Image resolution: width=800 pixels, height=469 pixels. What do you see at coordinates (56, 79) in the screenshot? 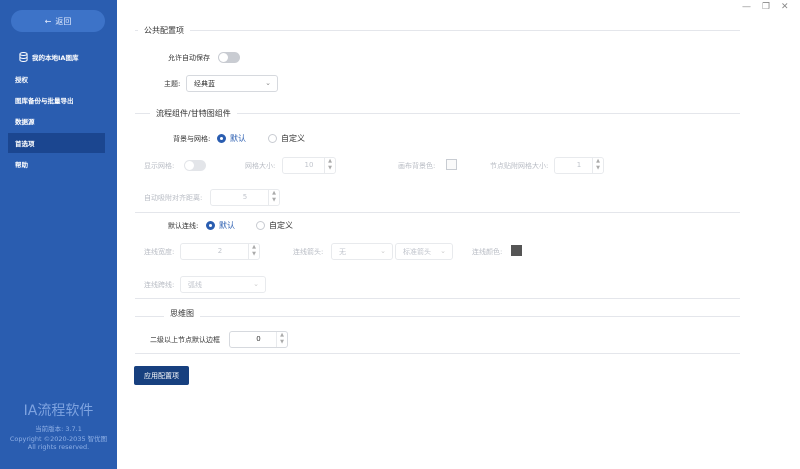
I see `sidebar-item-license: 授权` at bounding box center [56, 79].